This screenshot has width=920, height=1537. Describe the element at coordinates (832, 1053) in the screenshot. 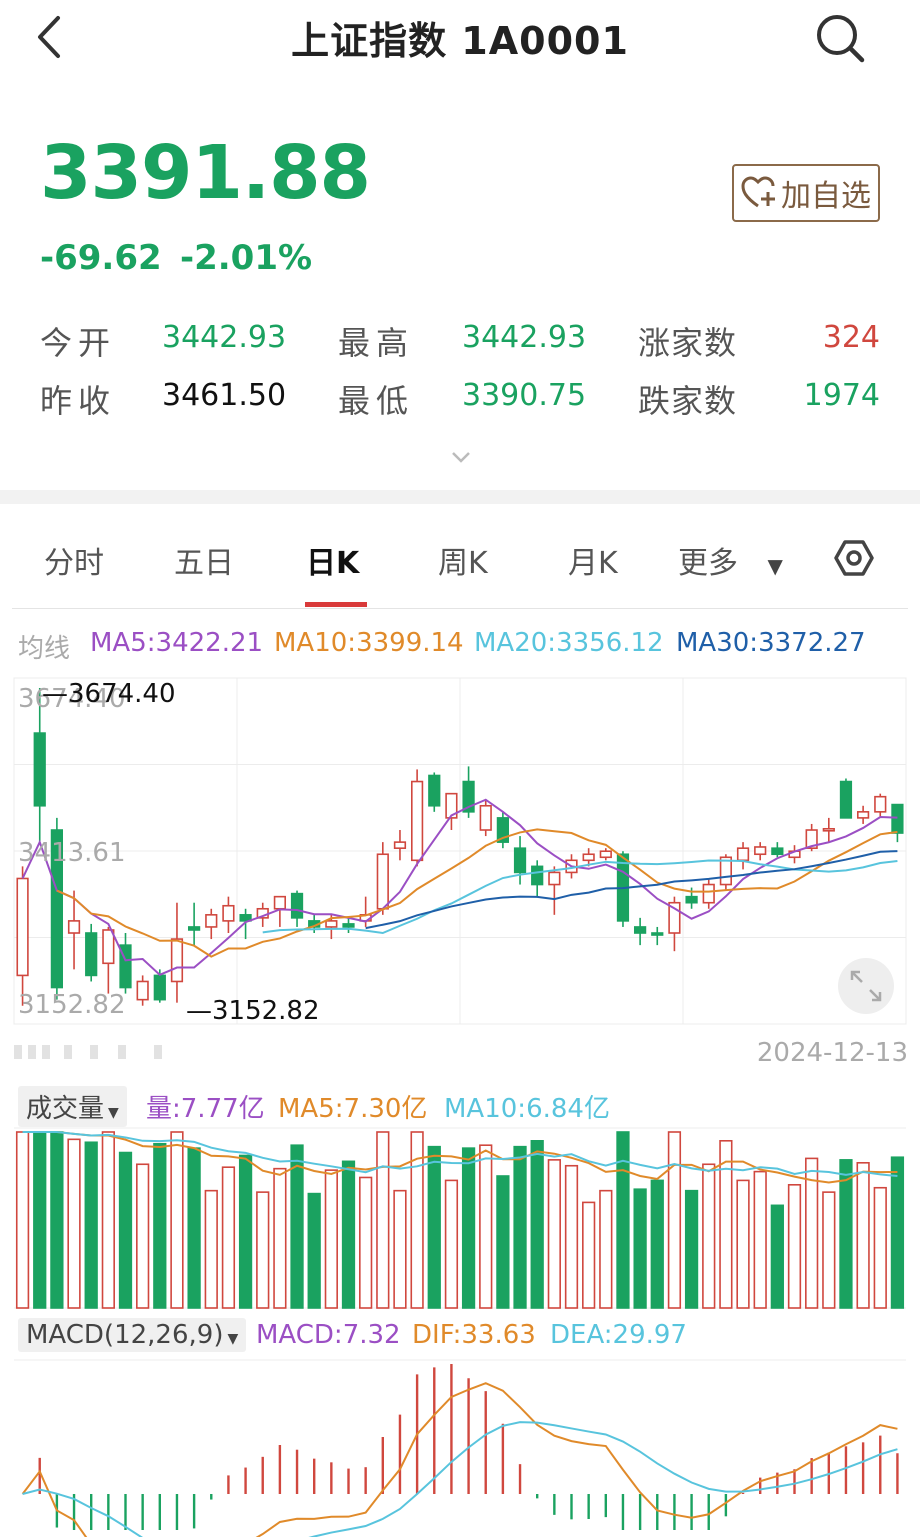

I see `chart-end-date: 2024-12-13` at that location.